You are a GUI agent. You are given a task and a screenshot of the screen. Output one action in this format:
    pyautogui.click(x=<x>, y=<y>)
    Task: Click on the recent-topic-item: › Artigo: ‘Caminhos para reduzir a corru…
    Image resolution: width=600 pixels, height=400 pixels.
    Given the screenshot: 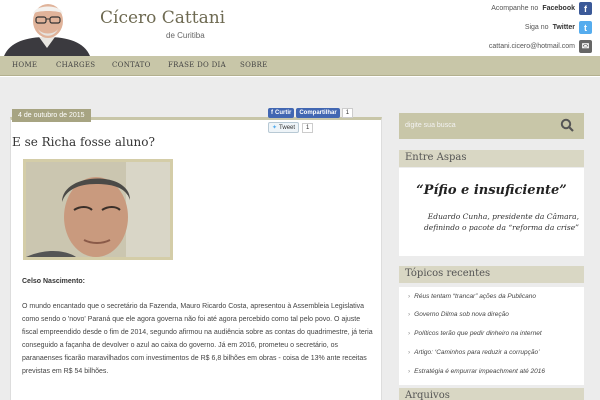 What is the action you would take?
    pyautogui.click(x=474, y=352)
    